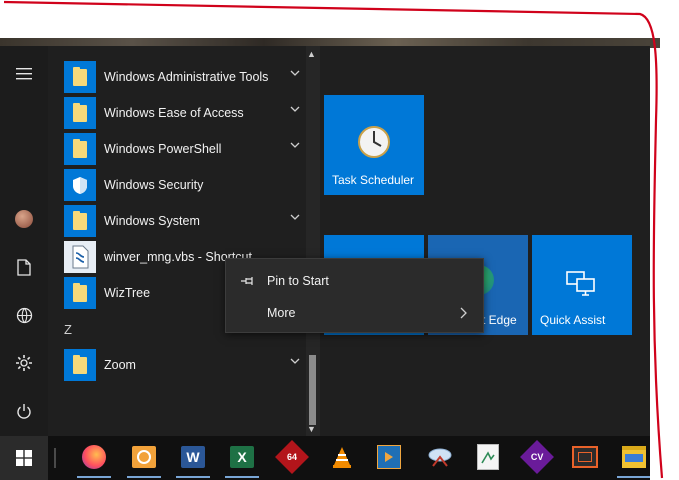  I want to click on firefox-icon, so click(94, 457).